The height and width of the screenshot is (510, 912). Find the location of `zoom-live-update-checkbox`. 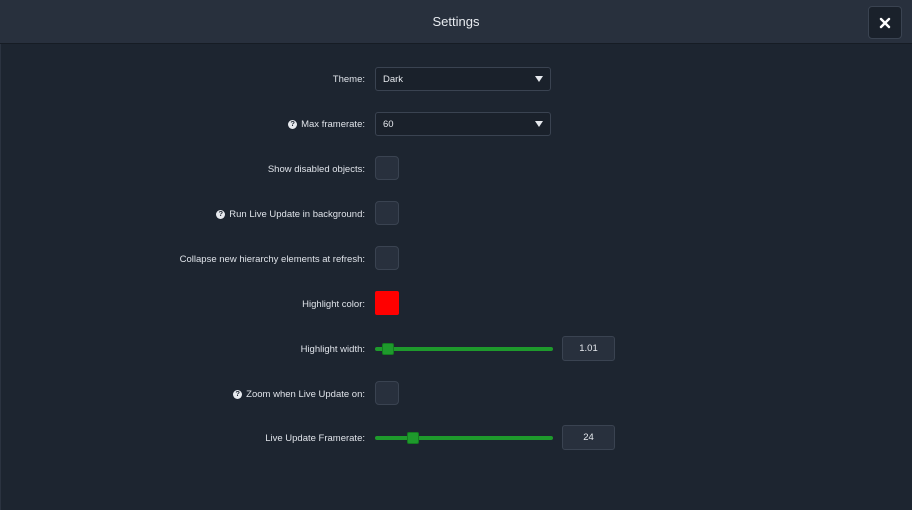

zoom-live-update-checkbox is located at coordinates (387, 393).